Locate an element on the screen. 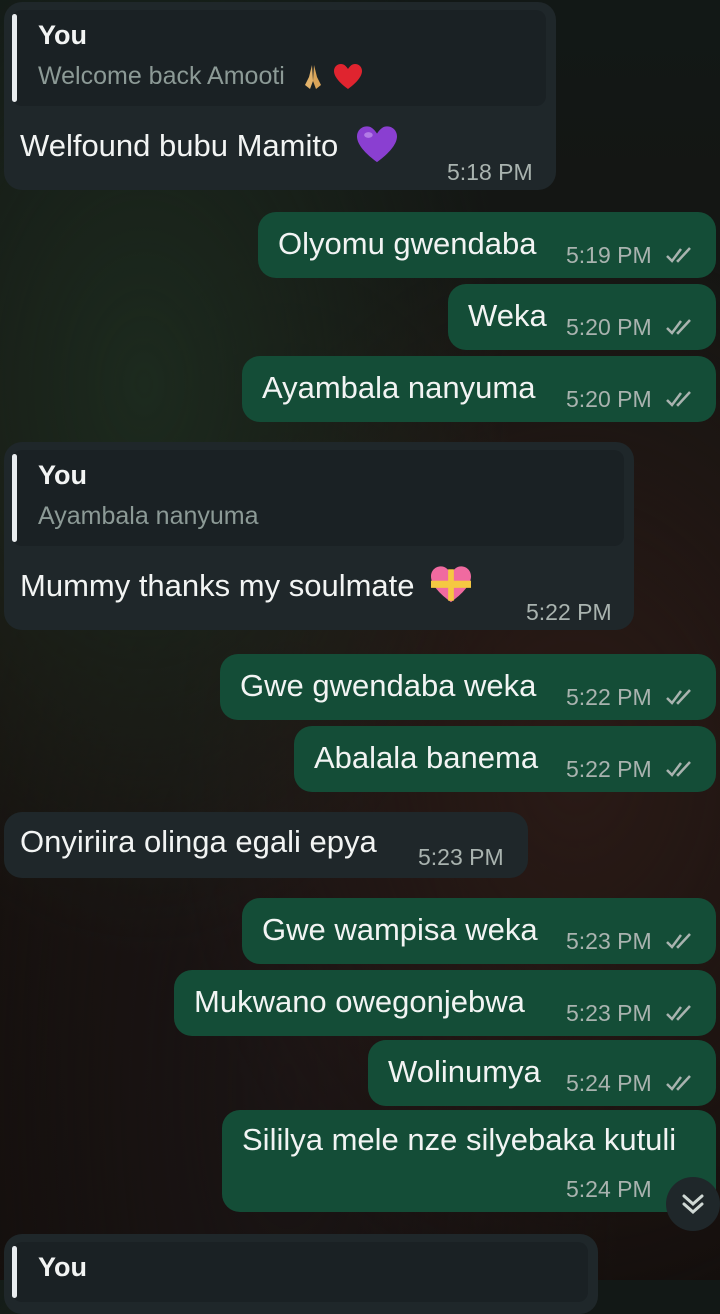 This screenshot has height=1314, width=720. message-text-content: Mummy thanks my soulmate is located at coordinates (217, 585).